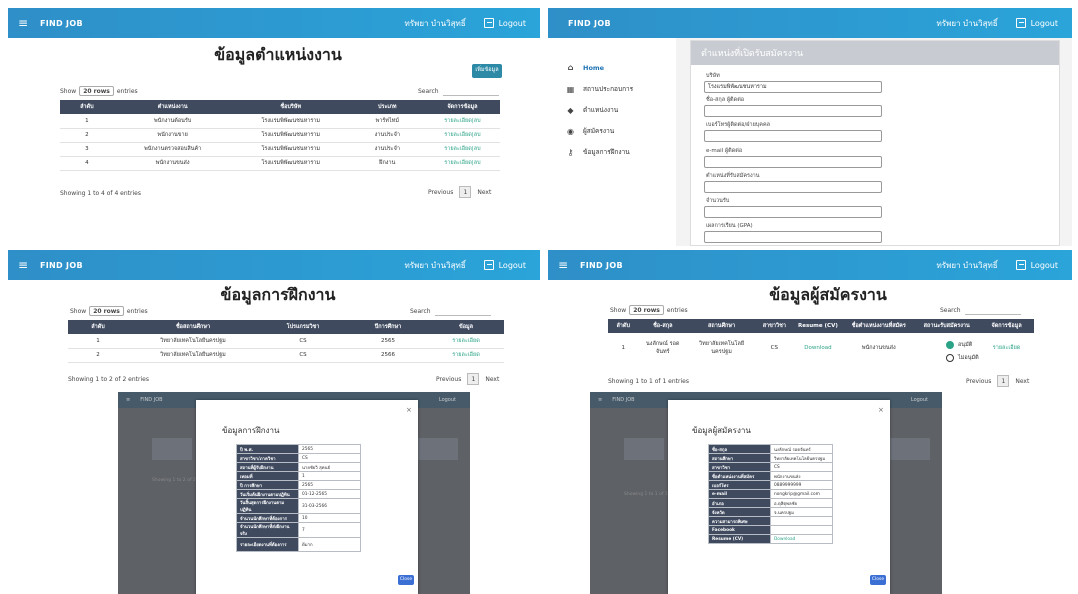 This screenshot has width=1078, height=594. Describe the element at coordinates (298, 449) in the screenshot. I see `detail-row: ปี พ.ศ. 2565` at that location.